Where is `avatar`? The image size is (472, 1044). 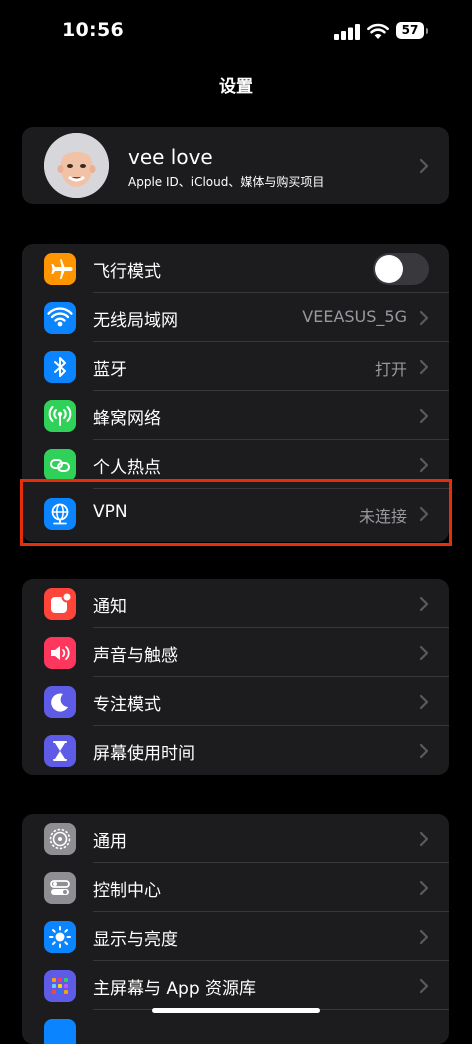 avatar is located at coordinates (76, 165).